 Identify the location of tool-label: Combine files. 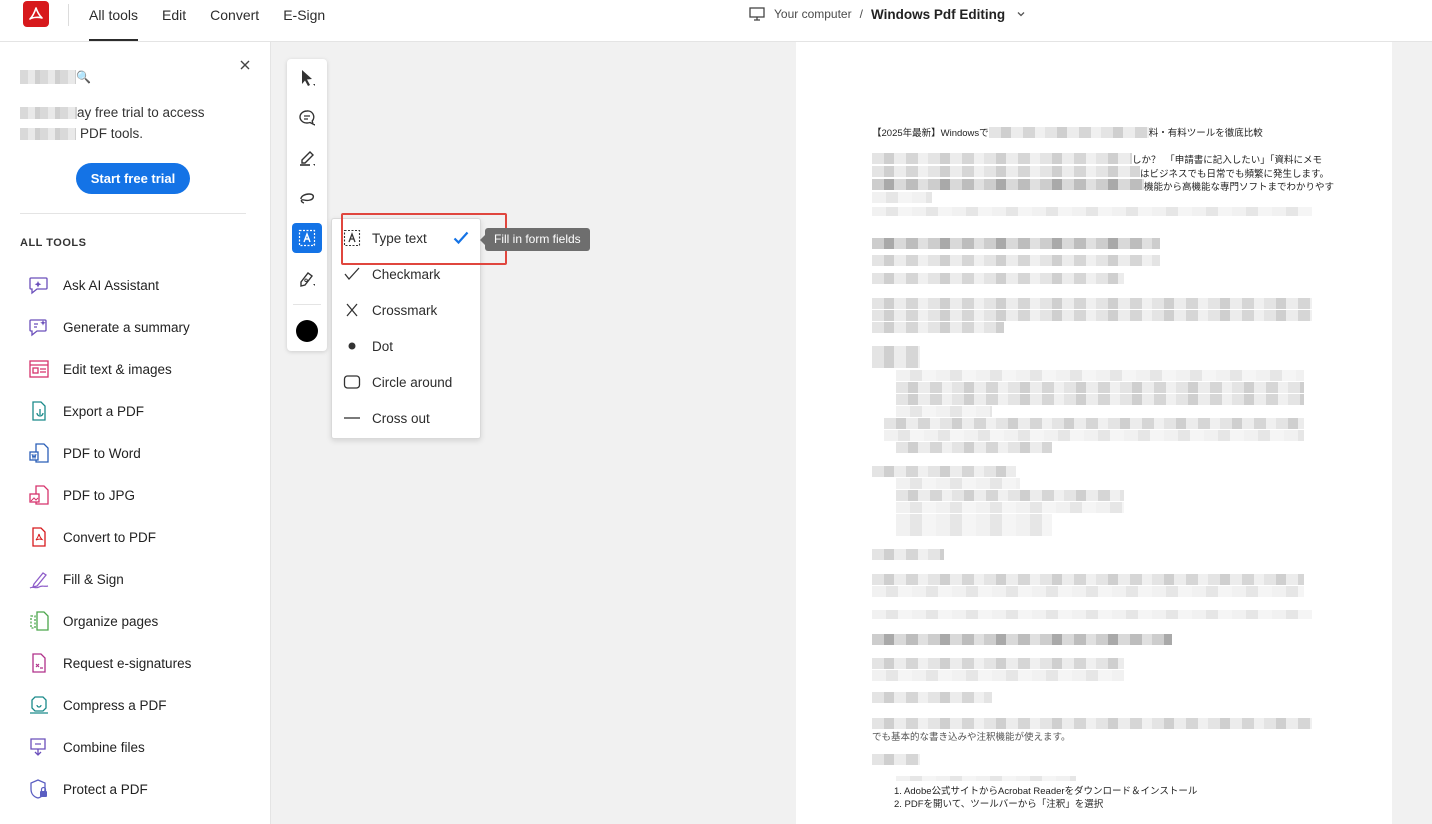
(104, 747).